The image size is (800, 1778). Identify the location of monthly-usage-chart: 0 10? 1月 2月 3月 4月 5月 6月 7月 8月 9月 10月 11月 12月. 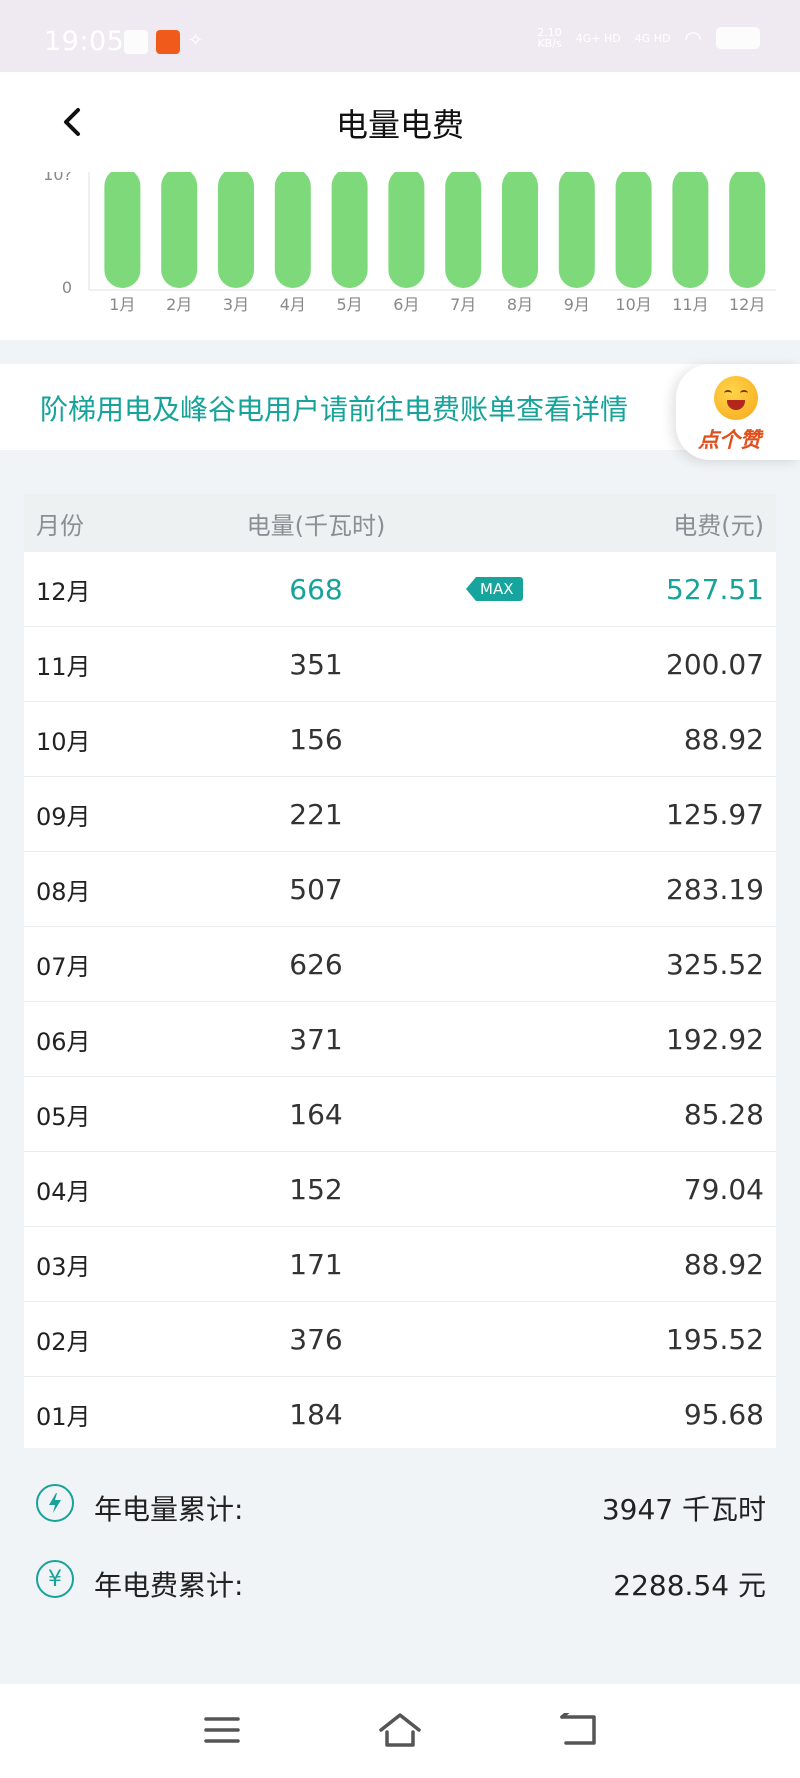
(400, 256).